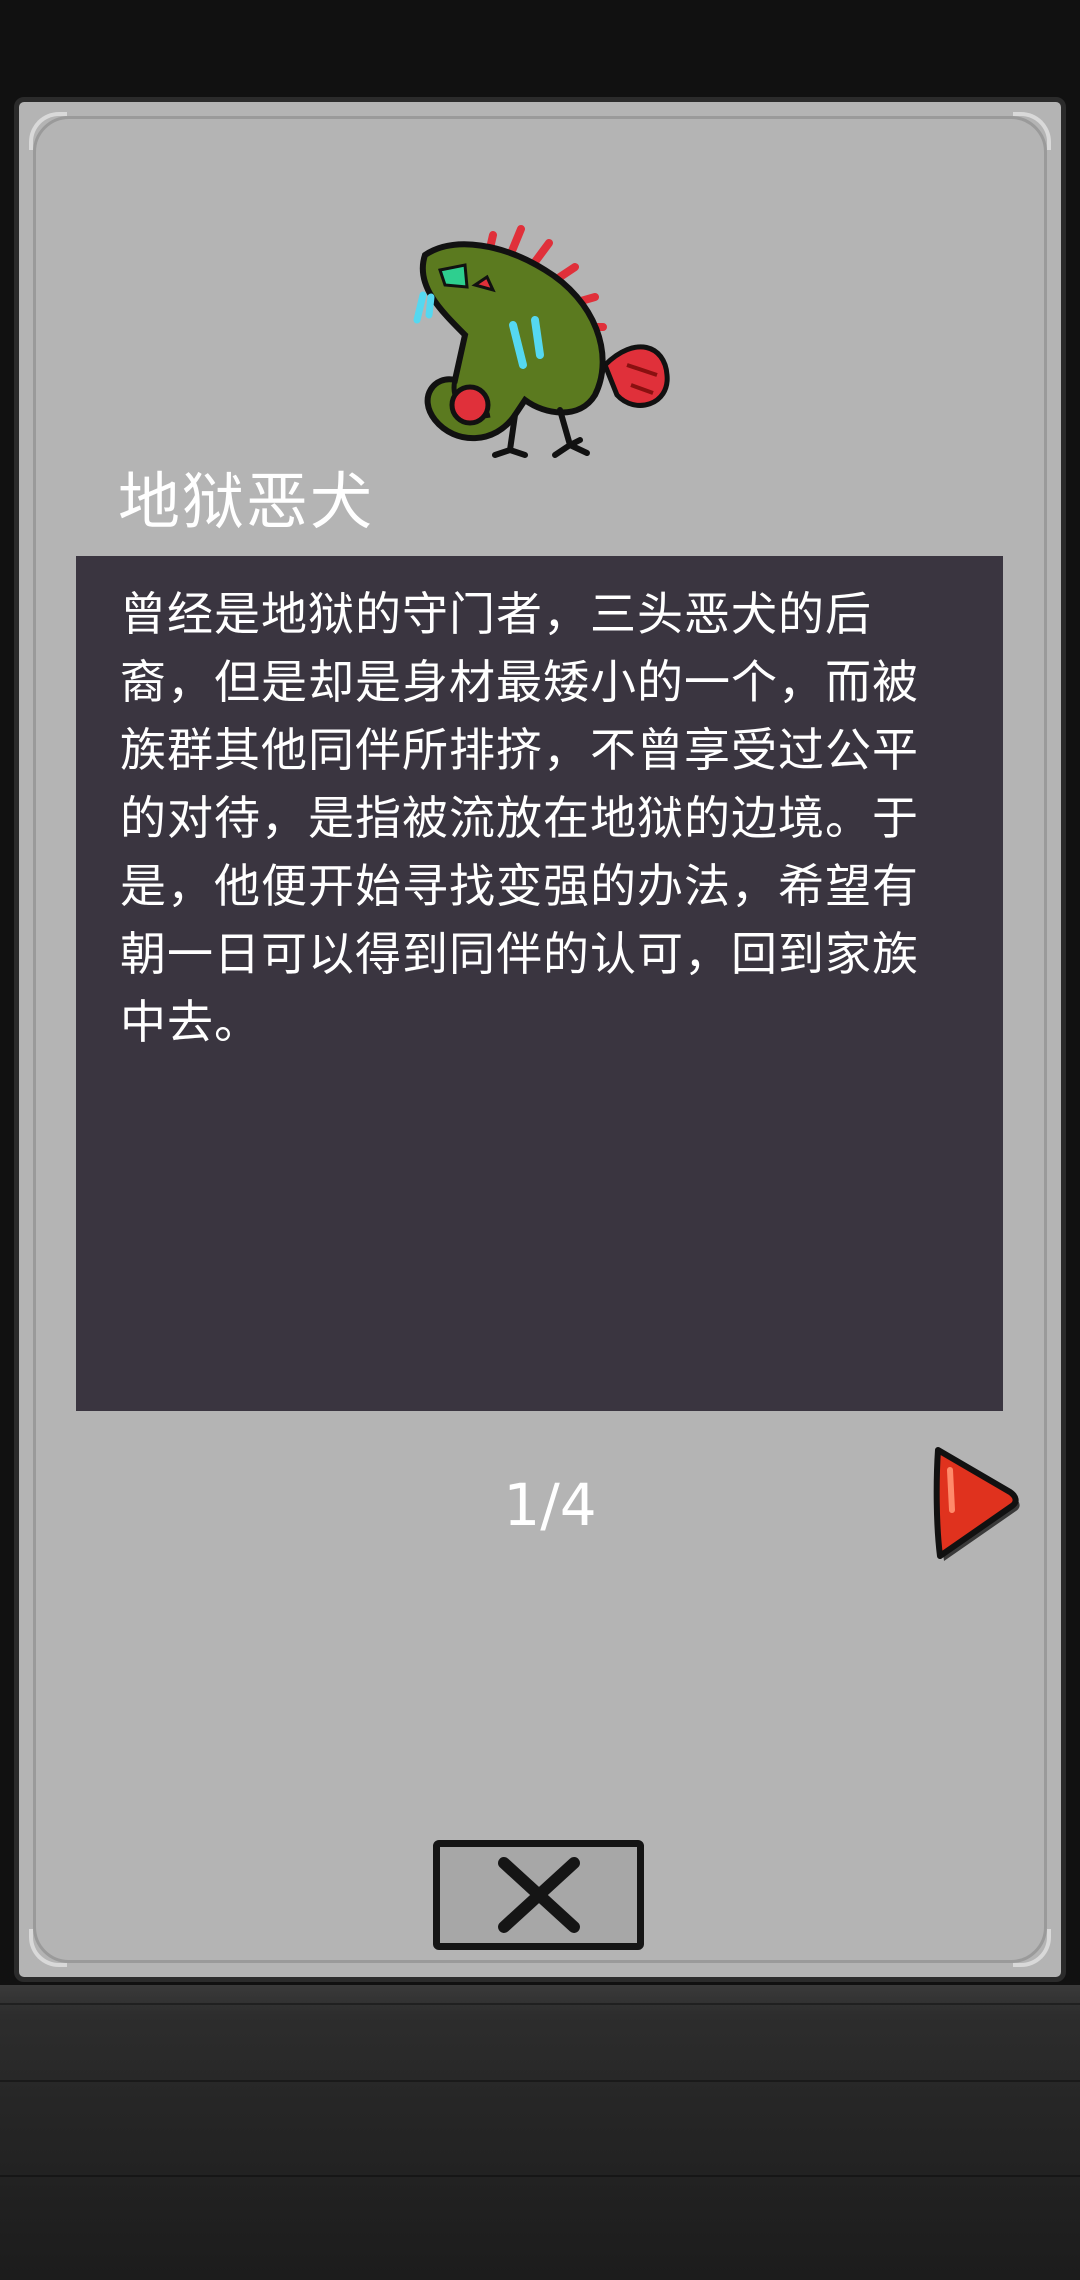 This screenshot has height=2280, width=1080. I want to click on close-button, so click(538, 1895).